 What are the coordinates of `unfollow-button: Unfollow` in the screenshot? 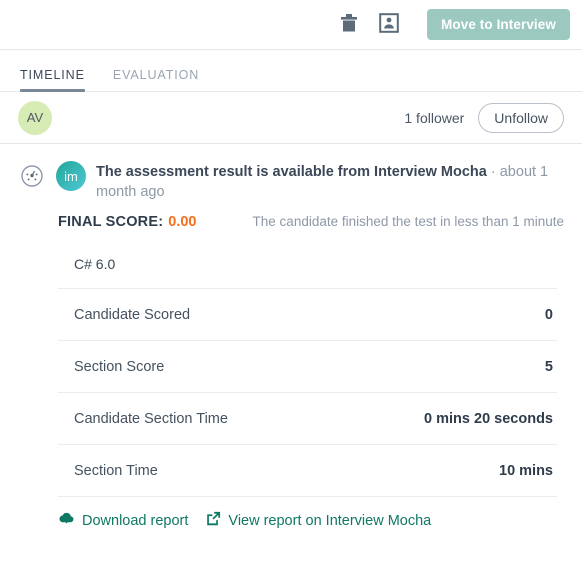 It's located at (521, 117).